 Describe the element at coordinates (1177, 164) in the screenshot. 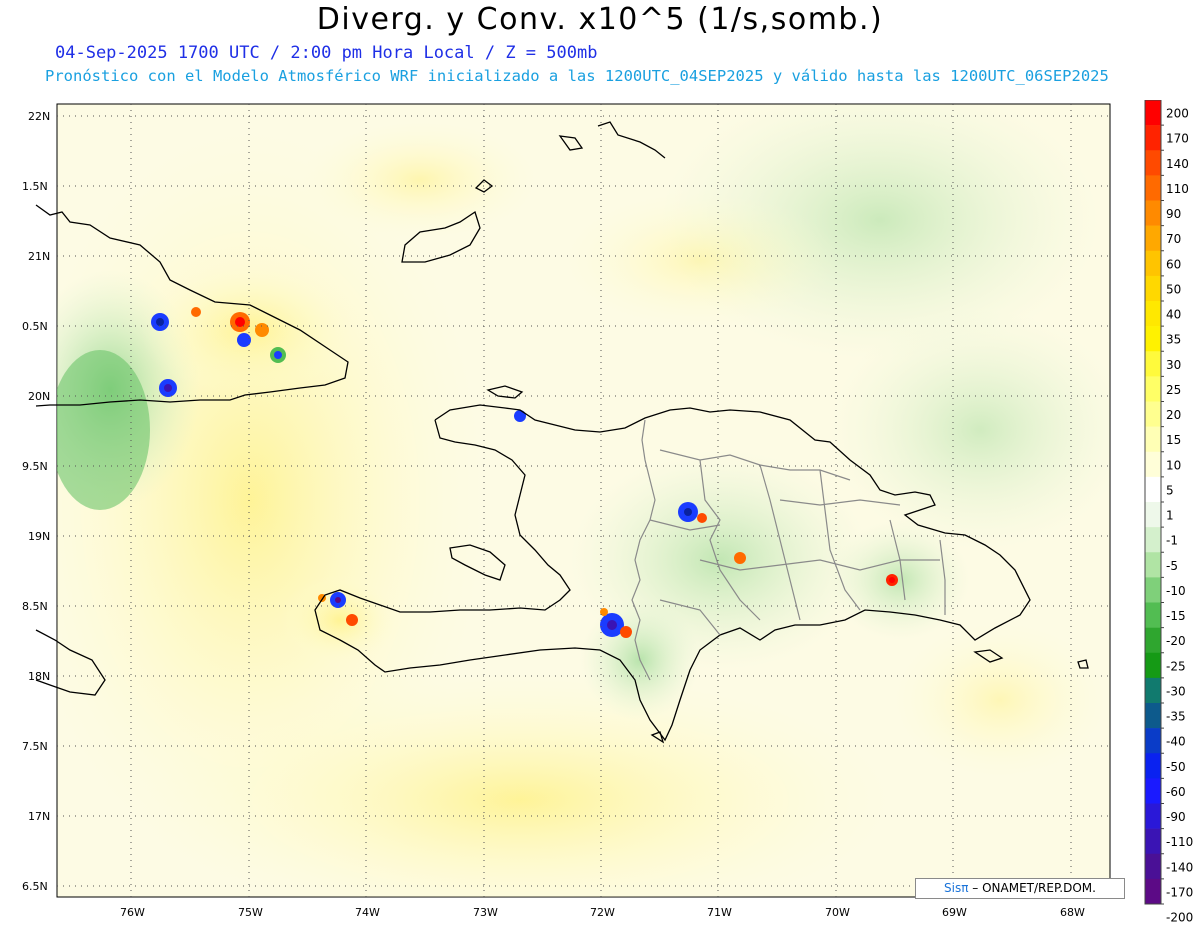

I see `colorbar-label: 140` at that location.